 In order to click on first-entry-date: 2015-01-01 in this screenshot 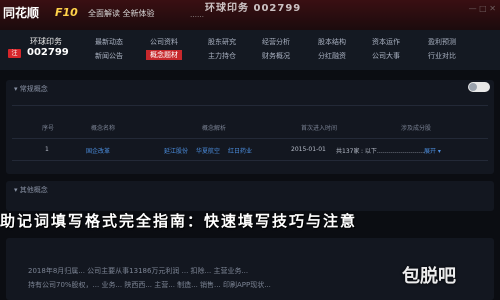, I will do `click(308, 149)`.